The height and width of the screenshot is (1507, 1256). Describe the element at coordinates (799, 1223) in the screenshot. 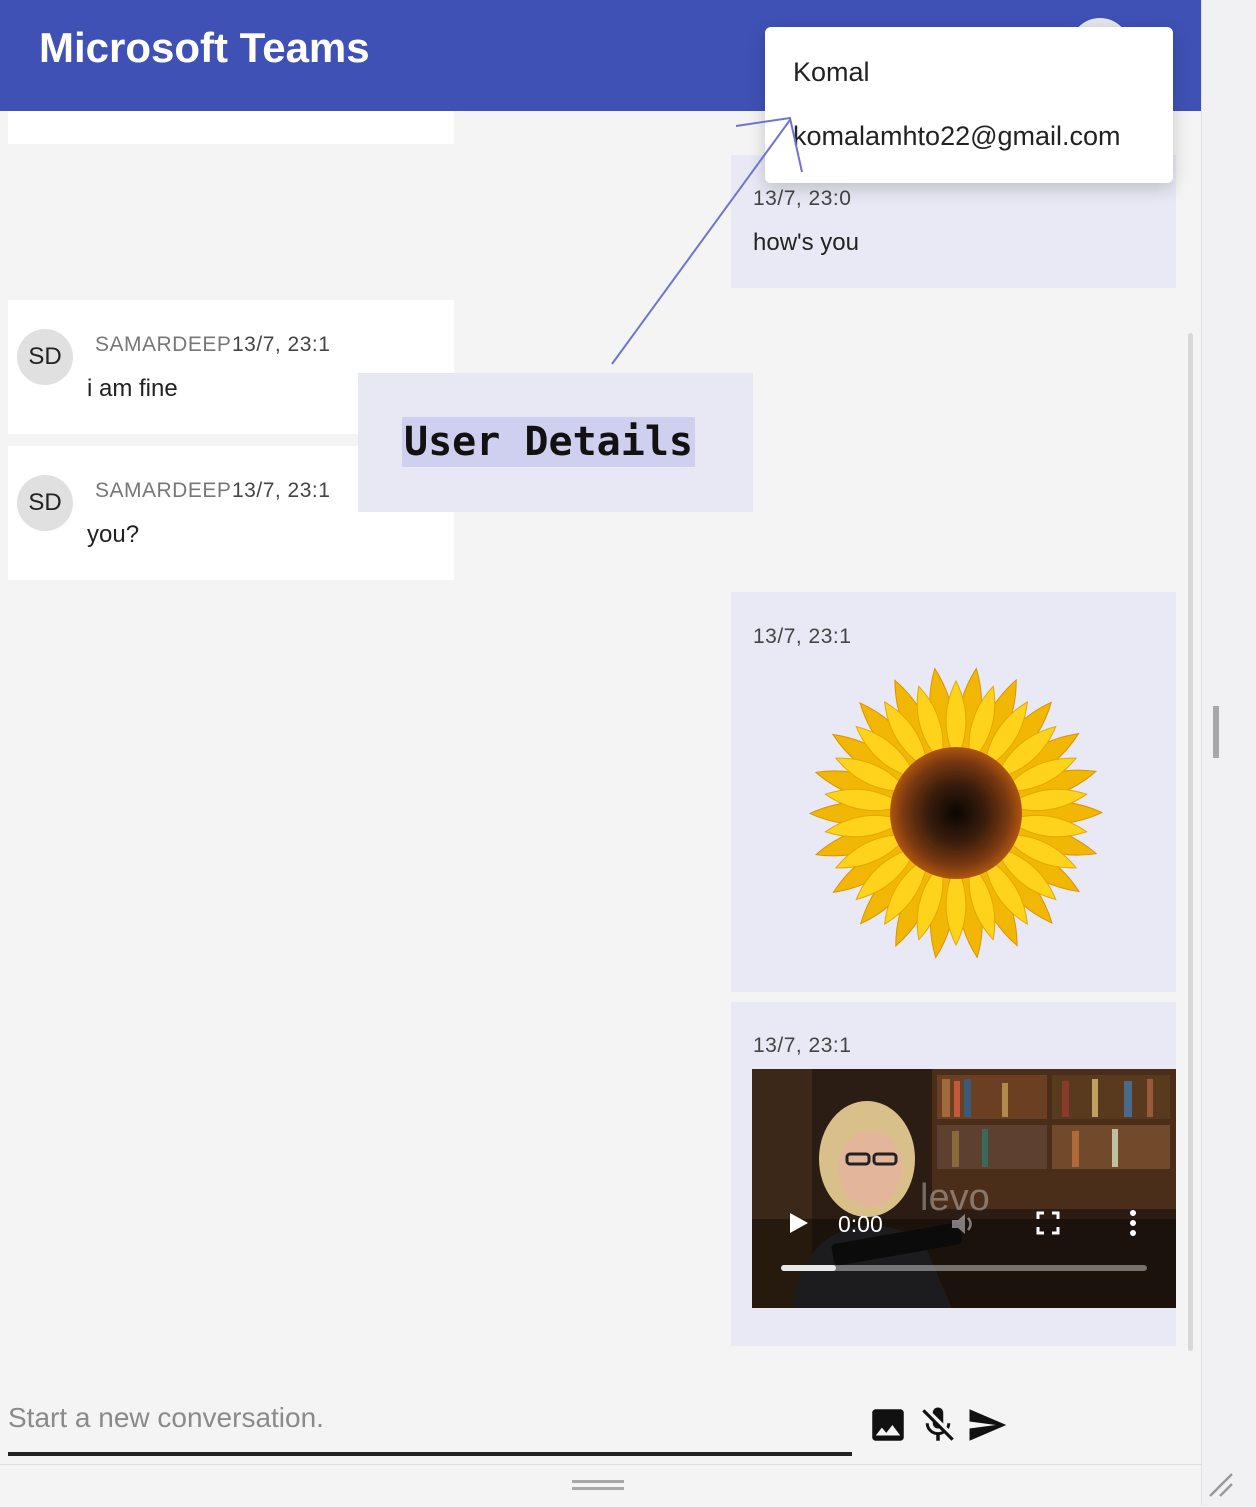

I see `play-icon` at that location.